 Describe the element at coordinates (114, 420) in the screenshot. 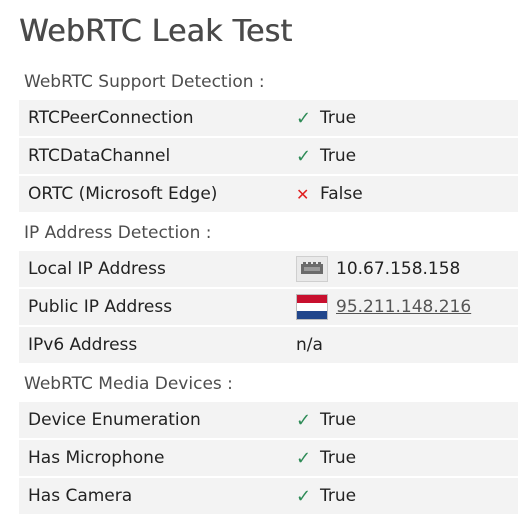

I see `row-label: Device Enumeration` at that location.